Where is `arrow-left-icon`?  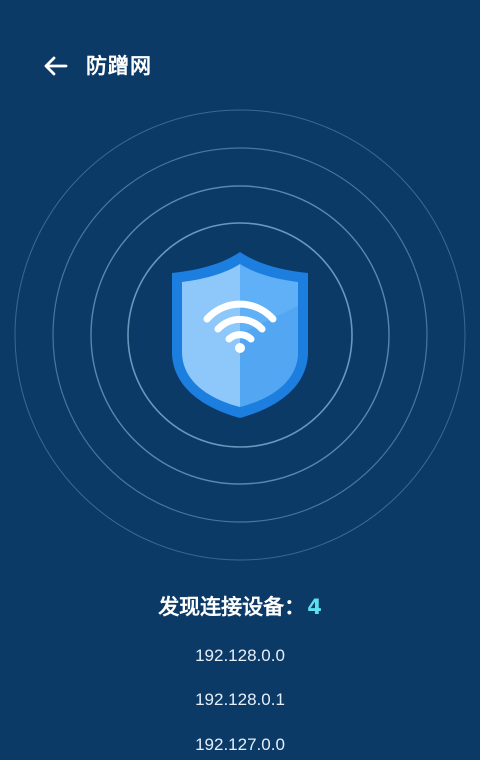
arrow-left-icon is located at coordinates (56, 66).